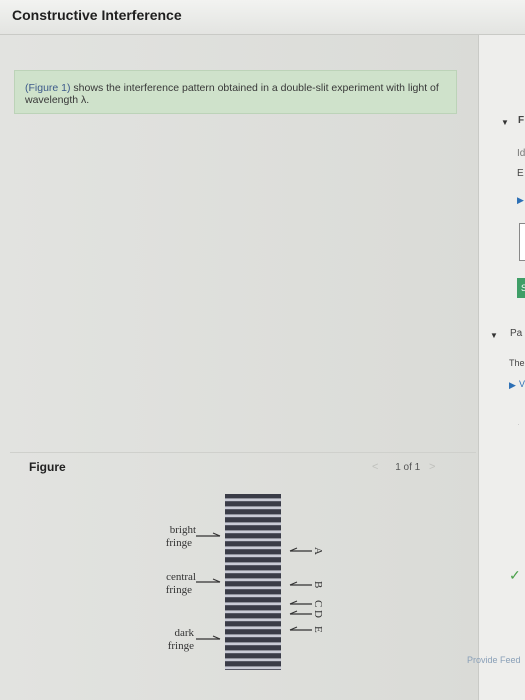  Describe the element at coordinates (521, 288) in the screenshot. I see `submit-button: S` at that location.